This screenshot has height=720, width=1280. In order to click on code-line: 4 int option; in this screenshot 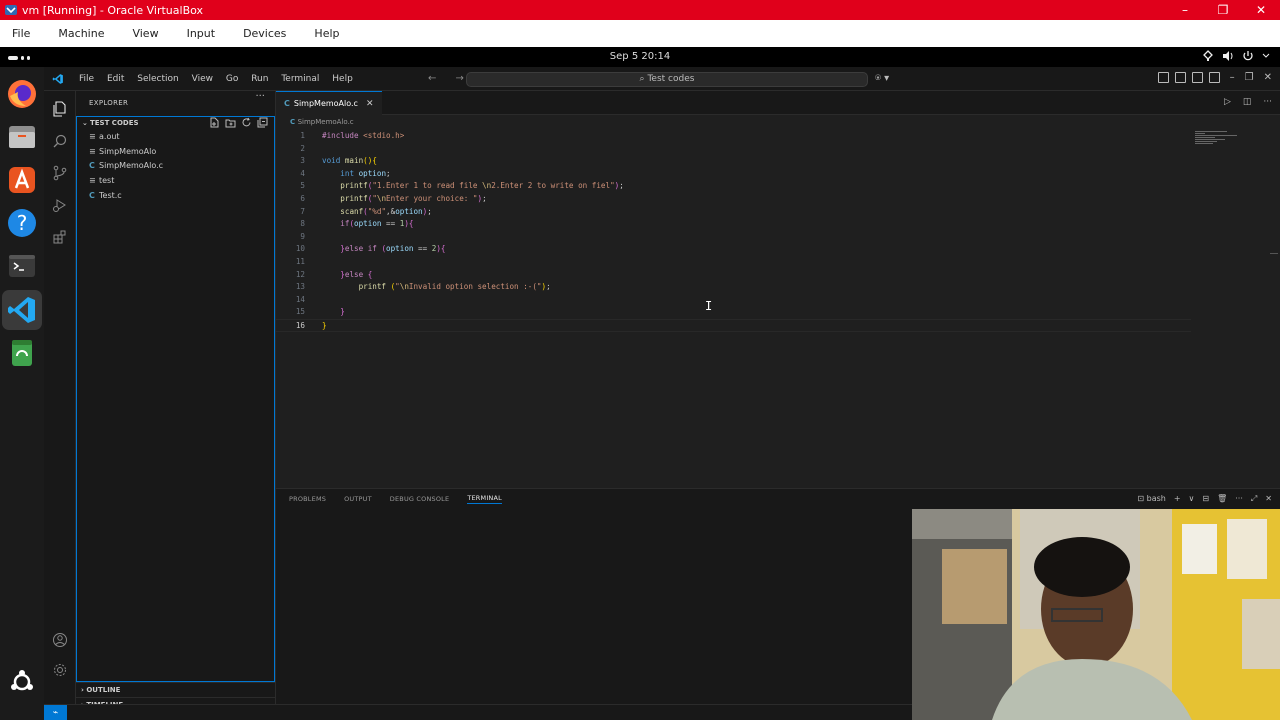, I will do `click(778, 174)`.